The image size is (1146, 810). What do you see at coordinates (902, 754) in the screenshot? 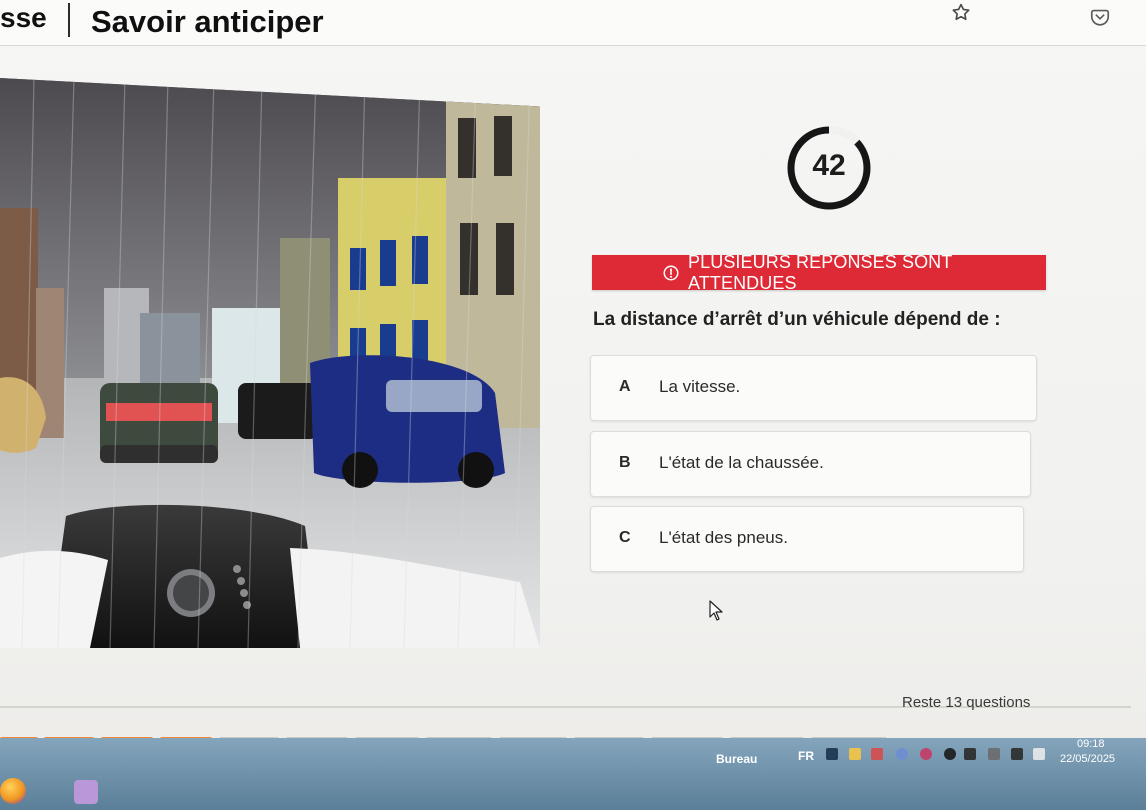
I see `app-status-icon` at bounding box center [902, 754].